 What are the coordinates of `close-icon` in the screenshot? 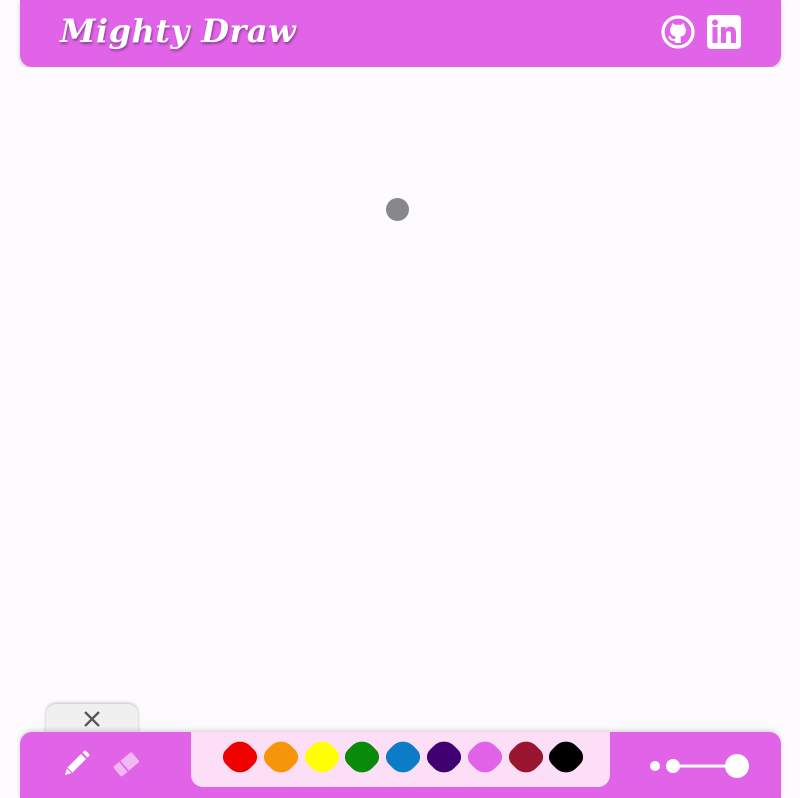 It's located at (92, 719).